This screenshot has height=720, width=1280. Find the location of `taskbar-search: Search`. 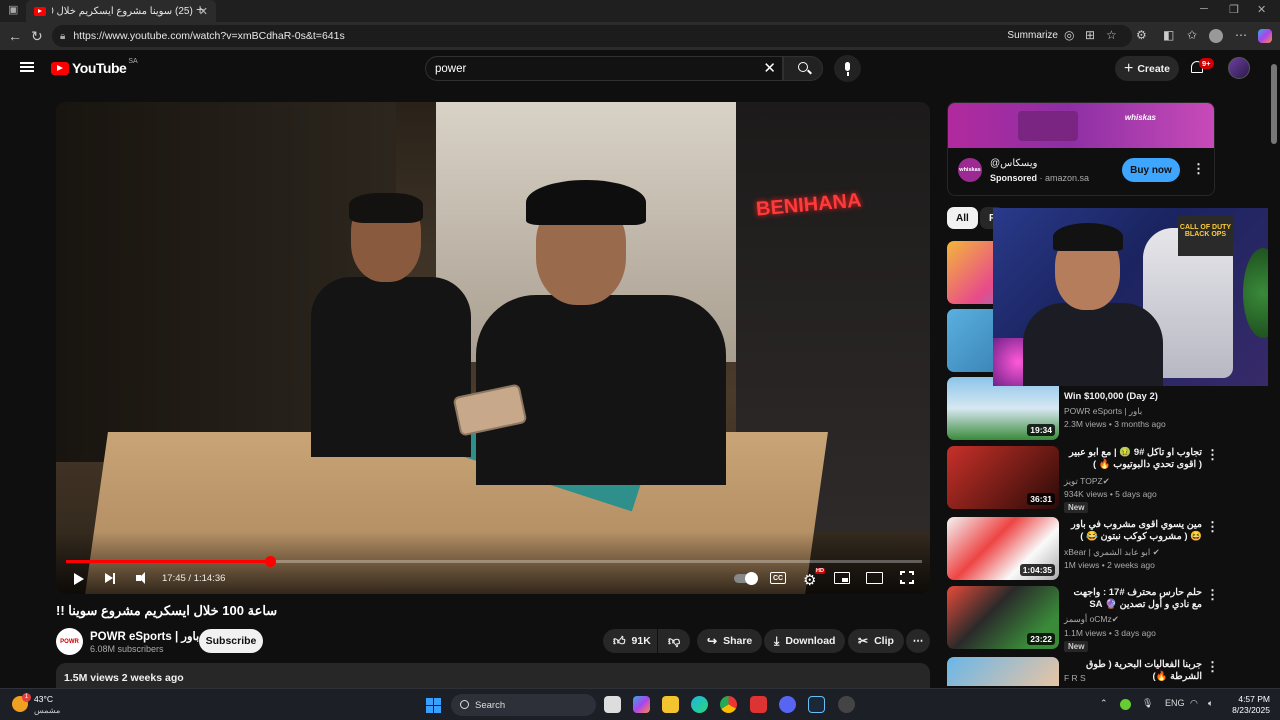

taskbar-search: Search is located at coordinates (523, 705).